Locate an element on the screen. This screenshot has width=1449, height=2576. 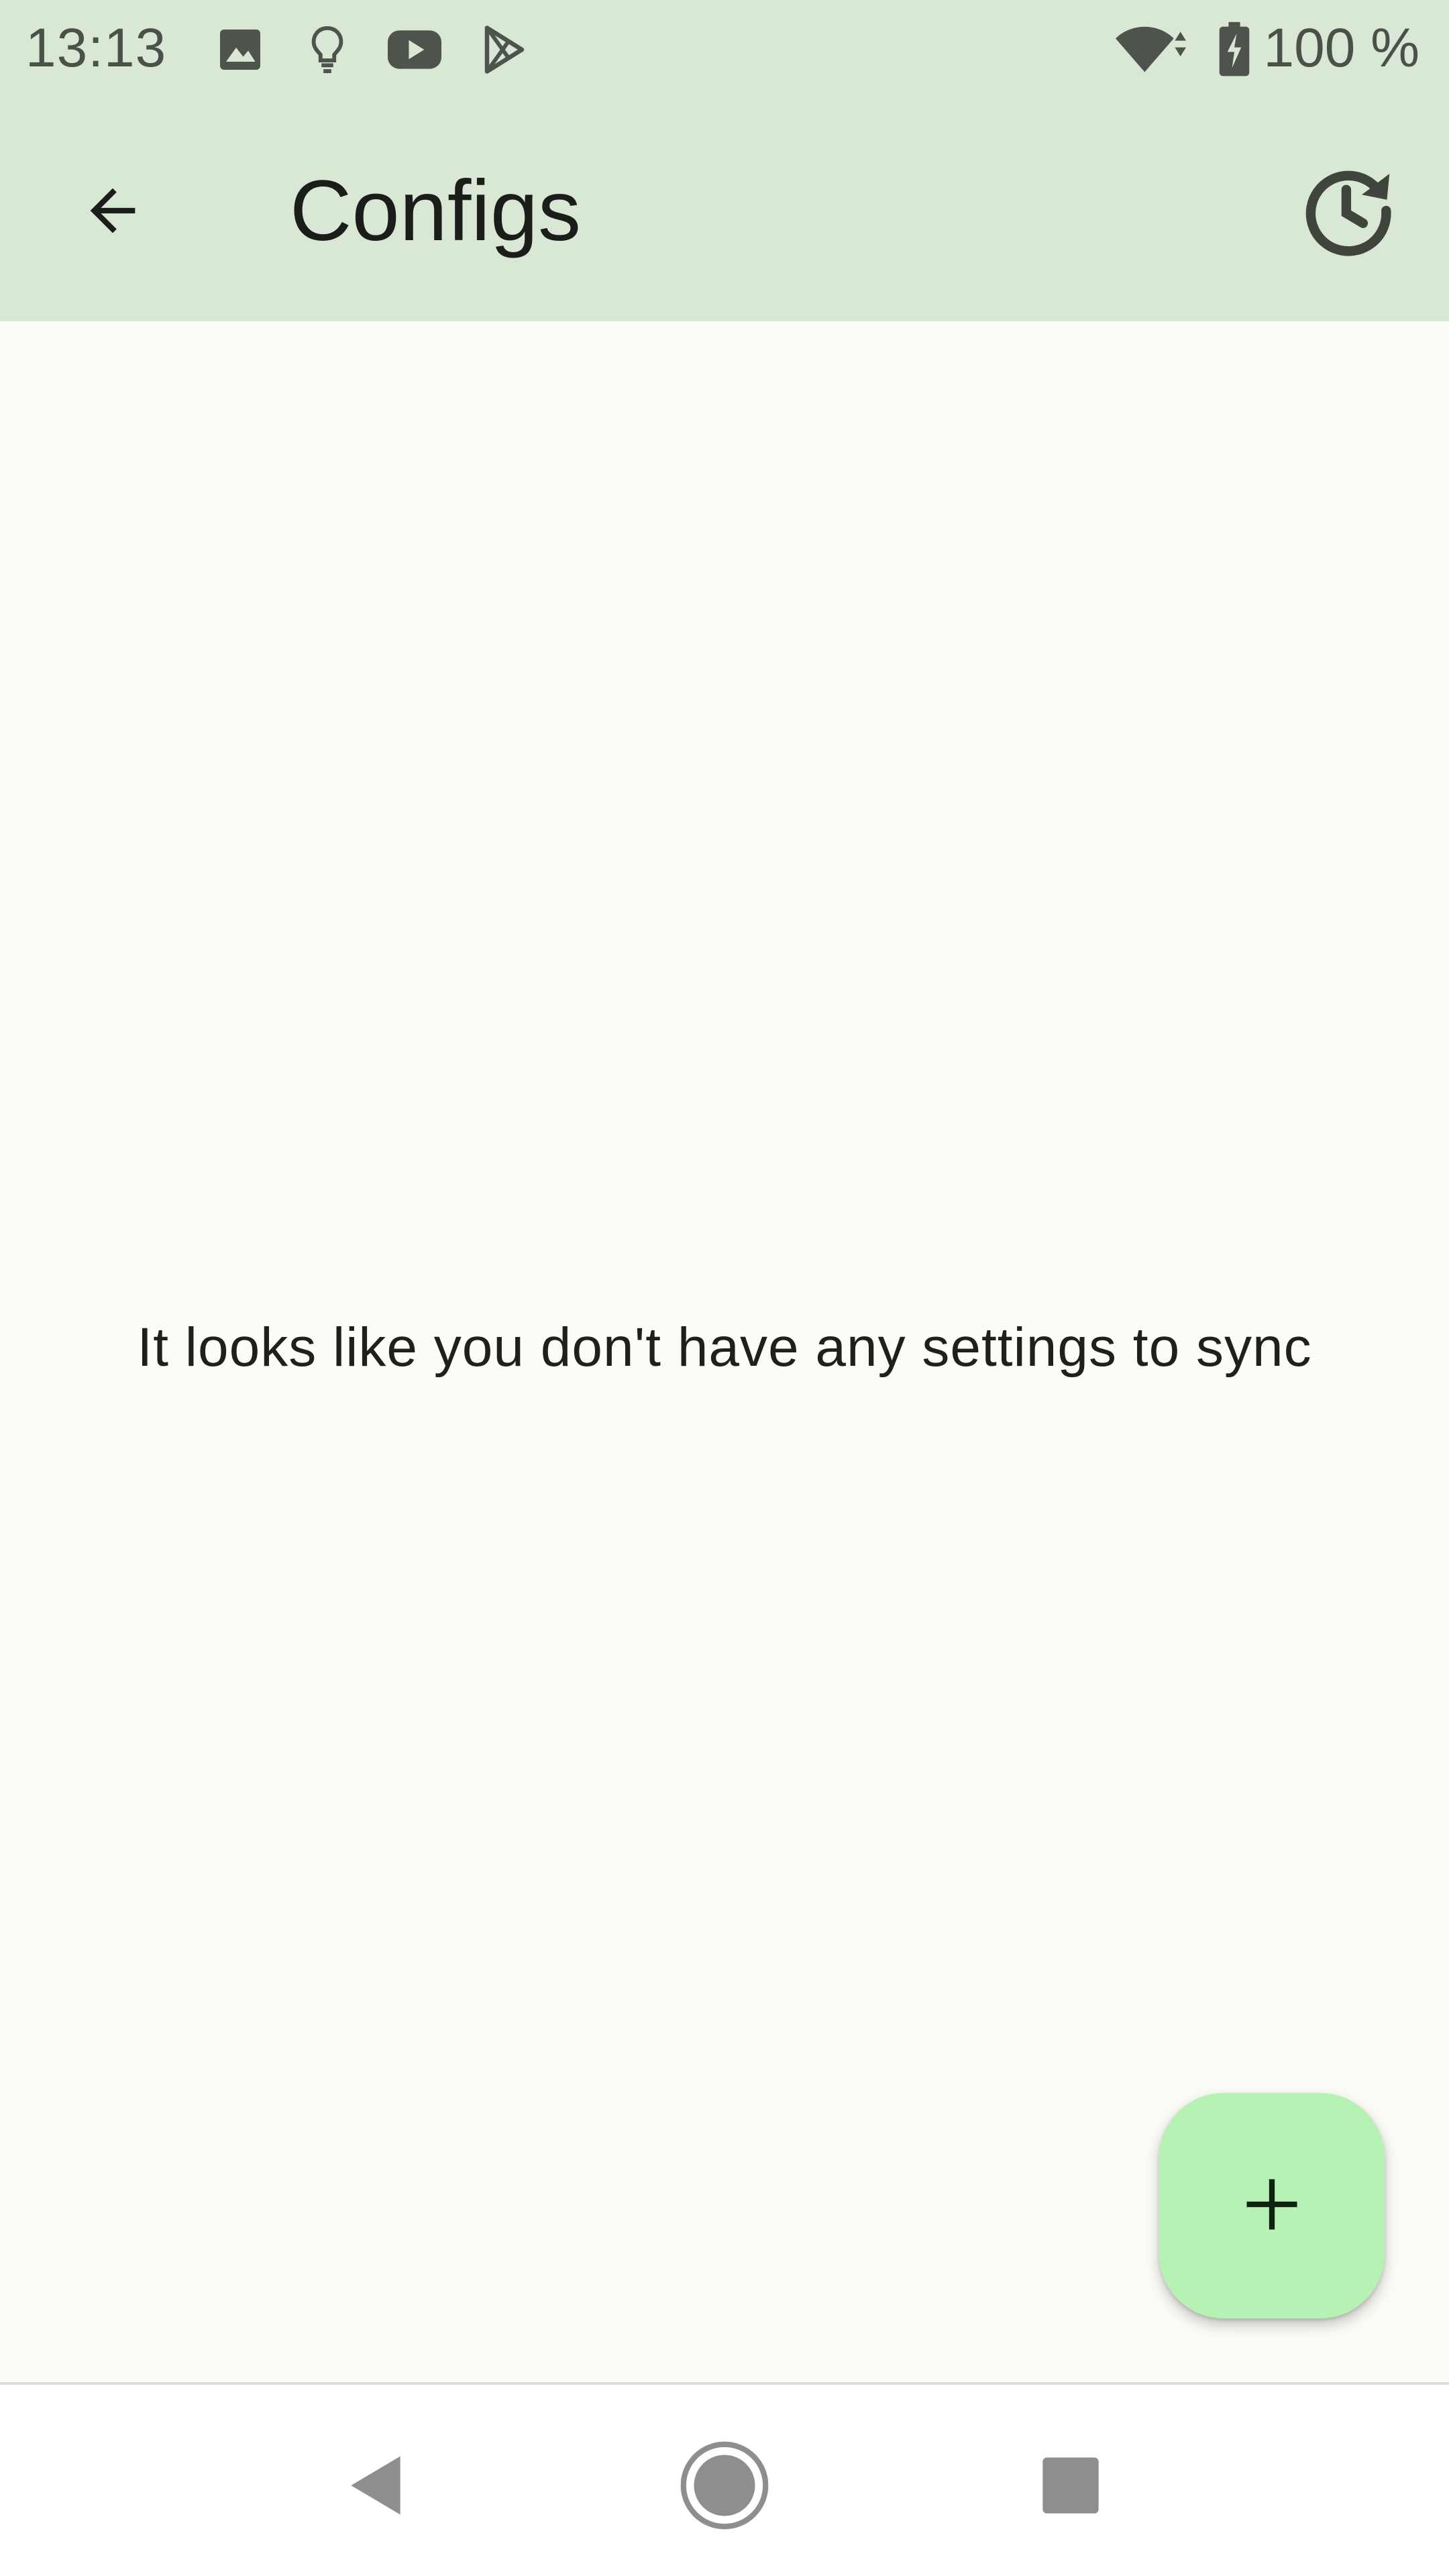
back-button is located at coordinates (112, 212).